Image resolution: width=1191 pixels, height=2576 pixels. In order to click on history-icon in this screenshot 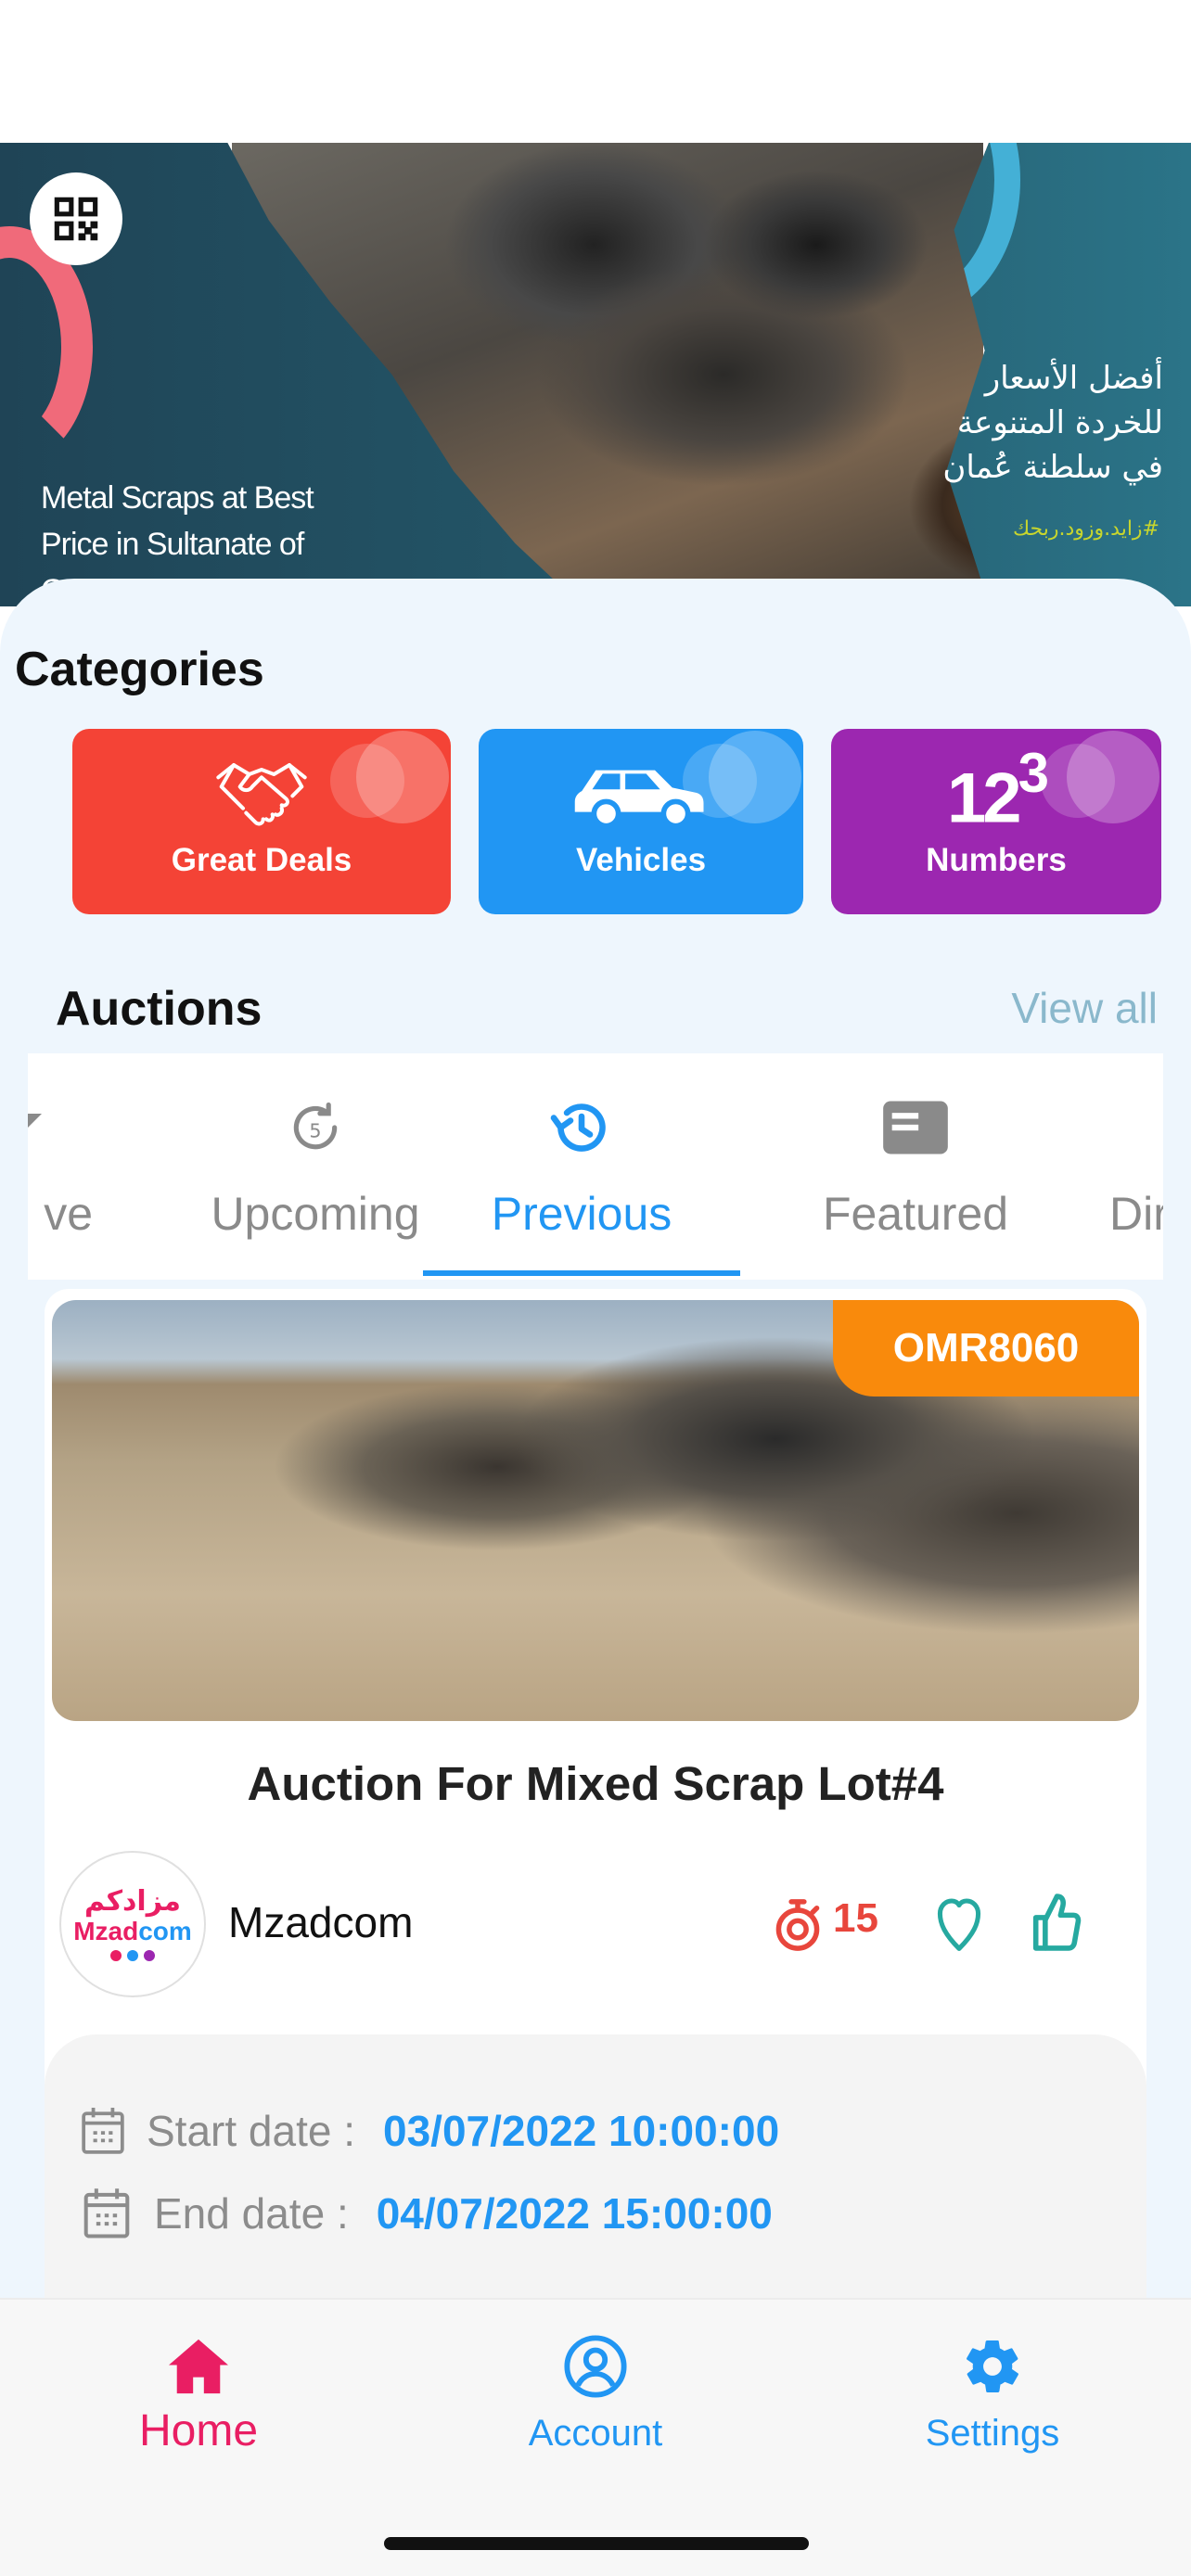, I will do `click(578, 1127)`.